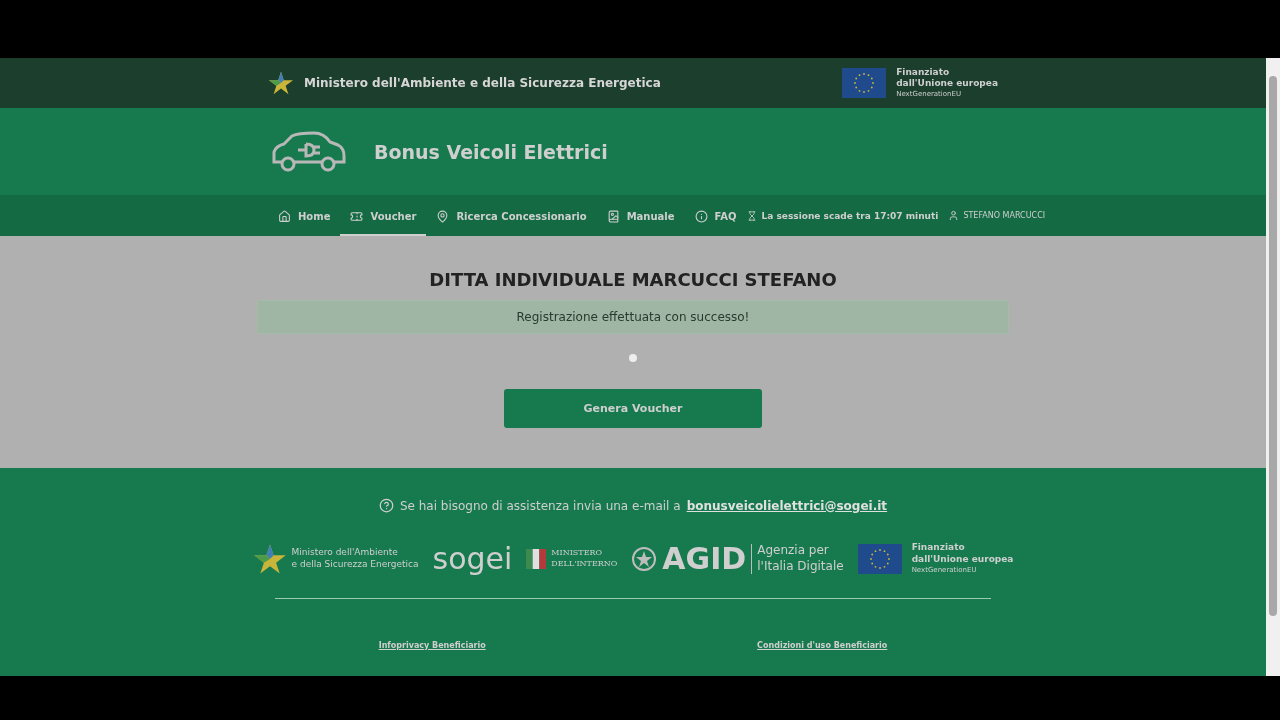  What do you see at coordinates (644, 558) in the screenshot?
I see `emblem-icon` at bounding box center [644, 558].